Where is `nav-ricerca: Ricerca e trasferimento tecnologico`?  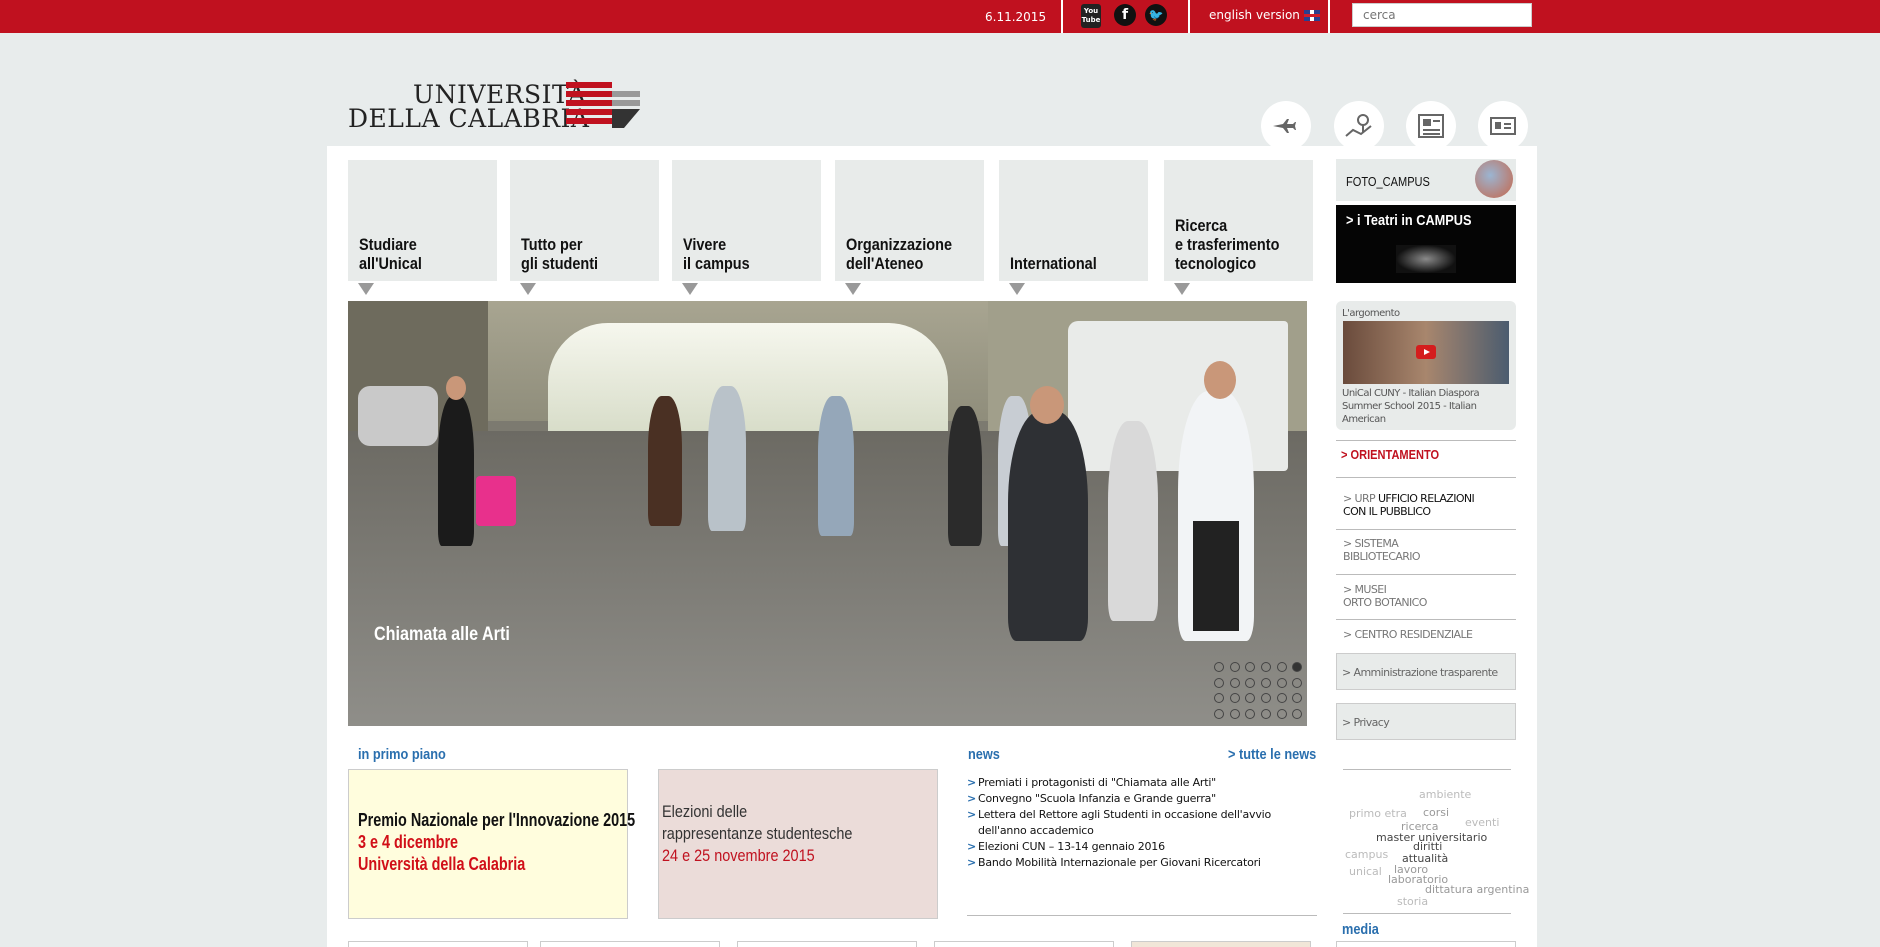 nav-ricerca: Ricerca e trasferimento tecnologico is located at coordinates (1238, 220).